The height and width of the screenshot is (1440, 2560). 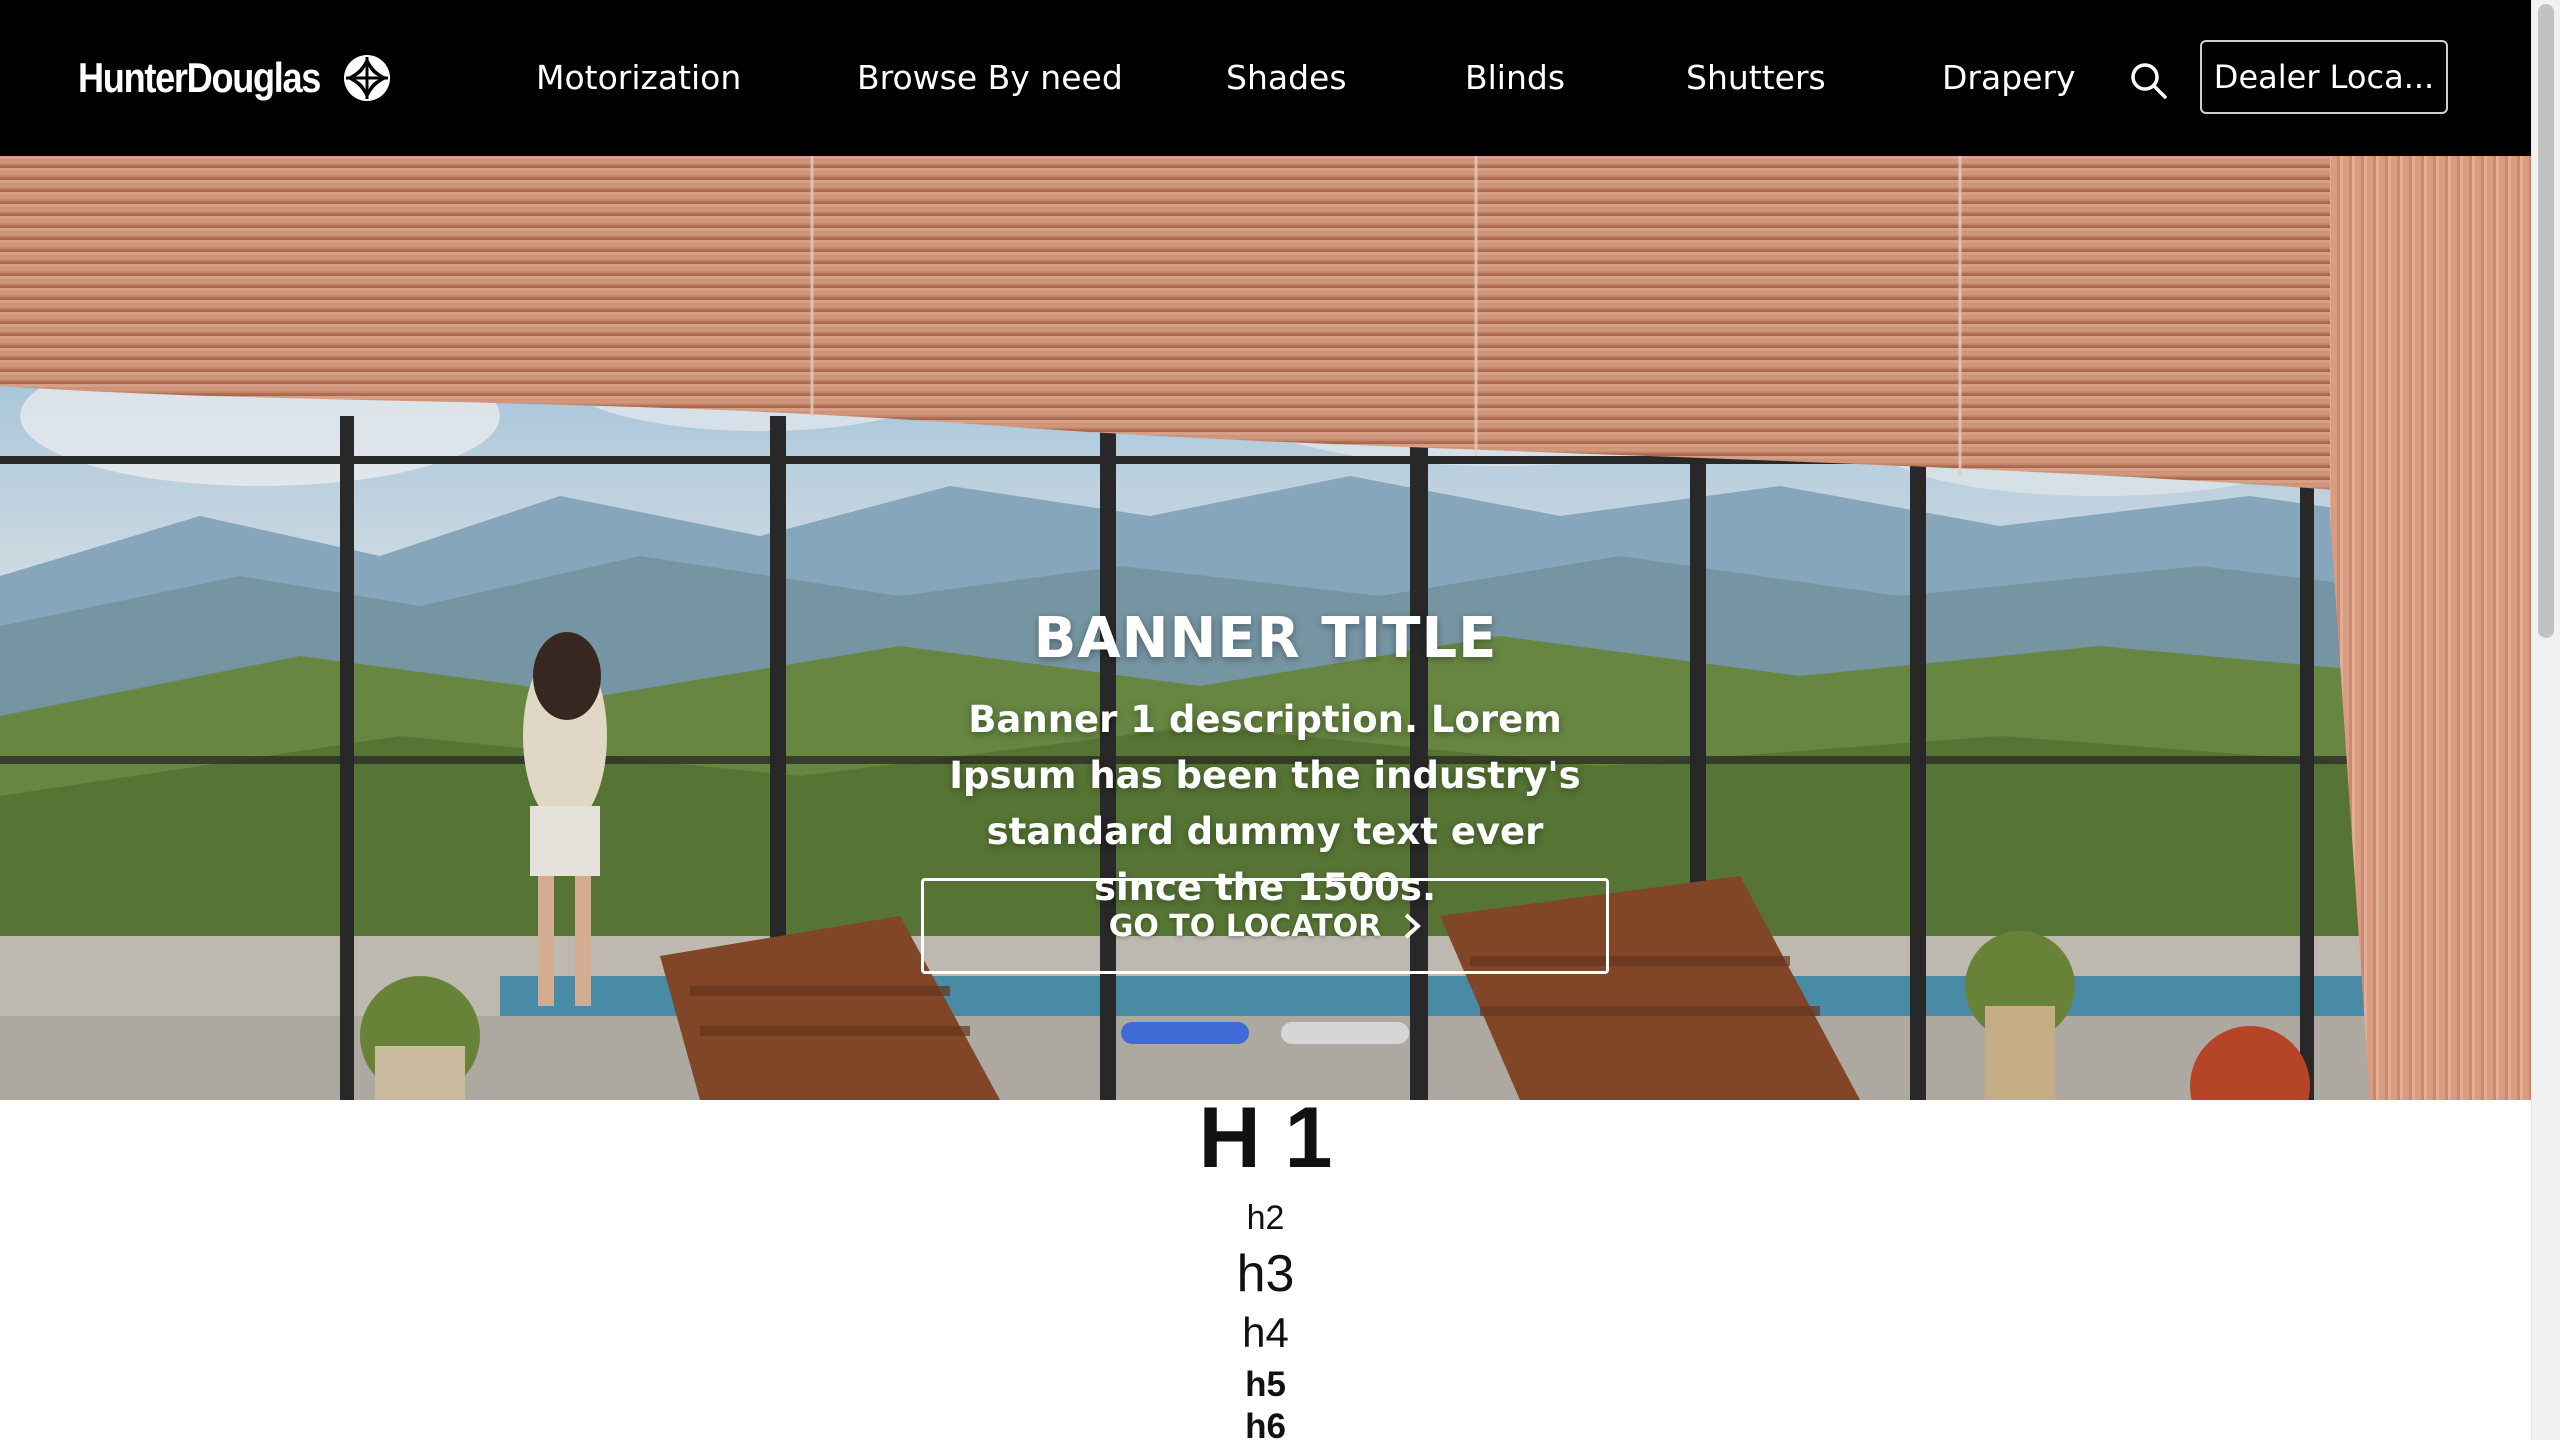 What do you see at coordinates (1265, 638) in the screenshot?
I see `banner-title: BANNER TITLE` at bounding box center [1265, 638].